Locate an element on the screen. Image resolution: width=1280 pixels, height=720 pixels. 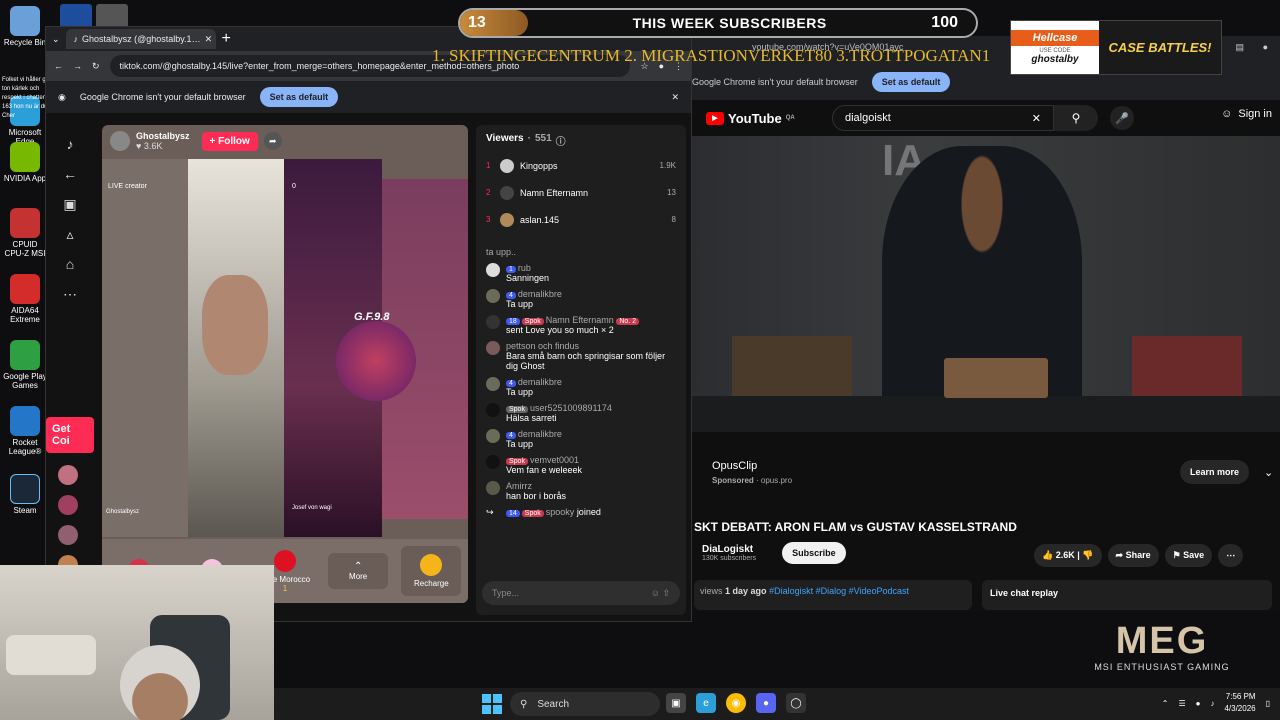
fan-badge: Spok is located at coordinates (532, 513).